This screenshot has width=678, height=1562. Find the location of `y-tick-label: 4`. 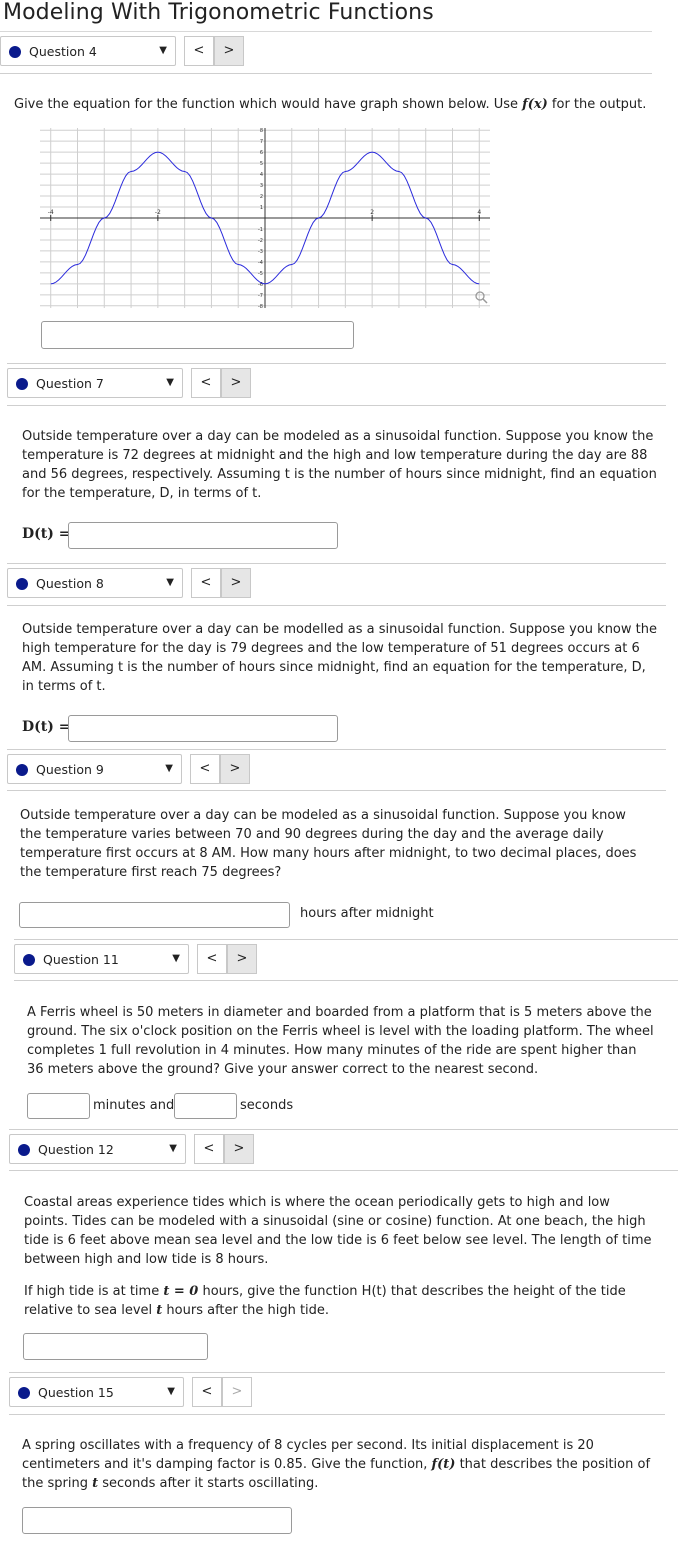

y-tick-label: 4 is located at coordinates (261, 175).